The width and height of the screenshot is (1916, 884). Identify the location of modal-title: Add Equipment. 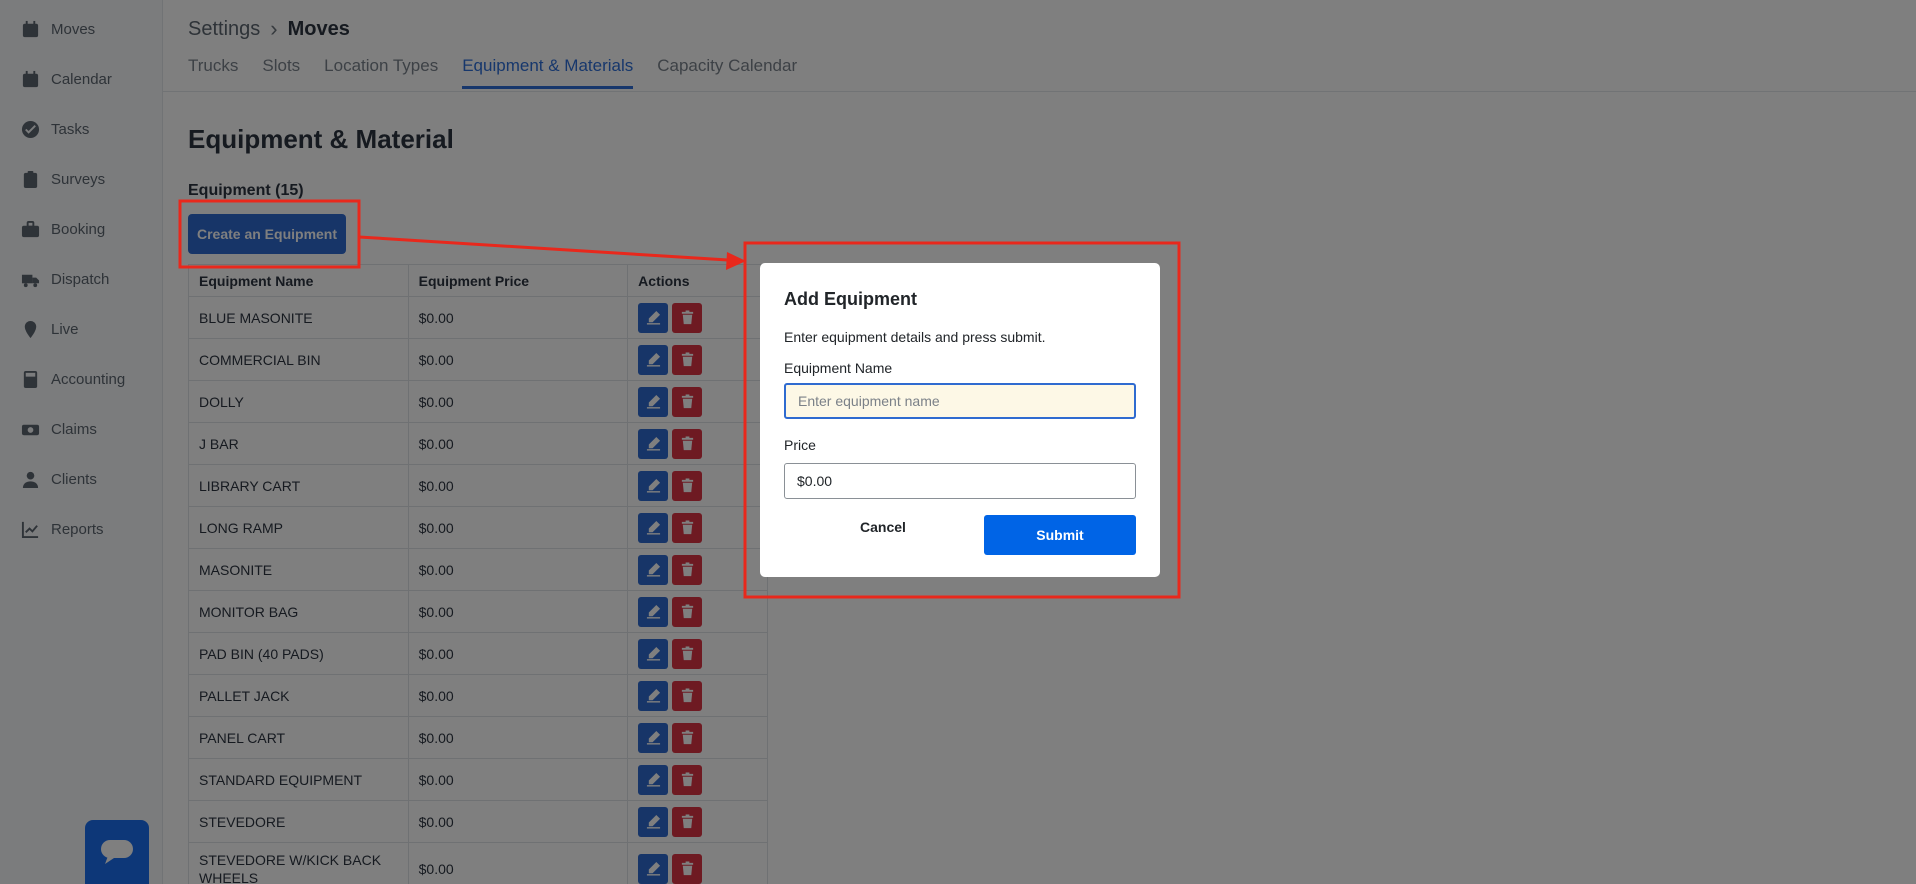
(850, 299).